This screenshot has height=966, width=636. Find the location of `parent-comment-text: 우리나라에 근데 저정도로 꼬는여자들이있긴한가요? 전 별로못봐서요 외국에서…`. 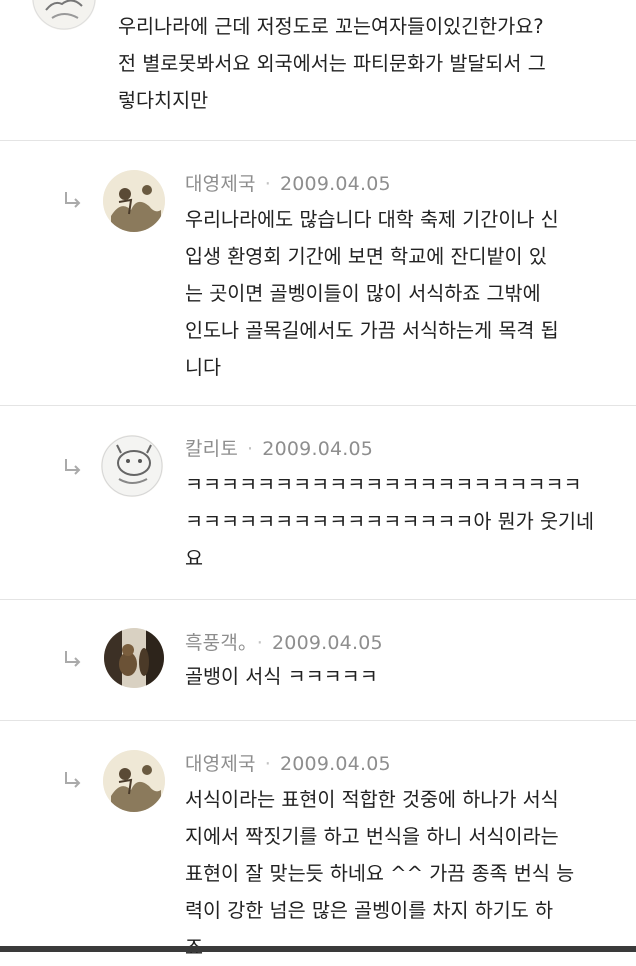

parent-comment-text: 우리나라에 근데 저정도로 꼬는여자들이있긴한가요? 전 별로못봐서요 외국에서… is located at coordinates (332, 63).